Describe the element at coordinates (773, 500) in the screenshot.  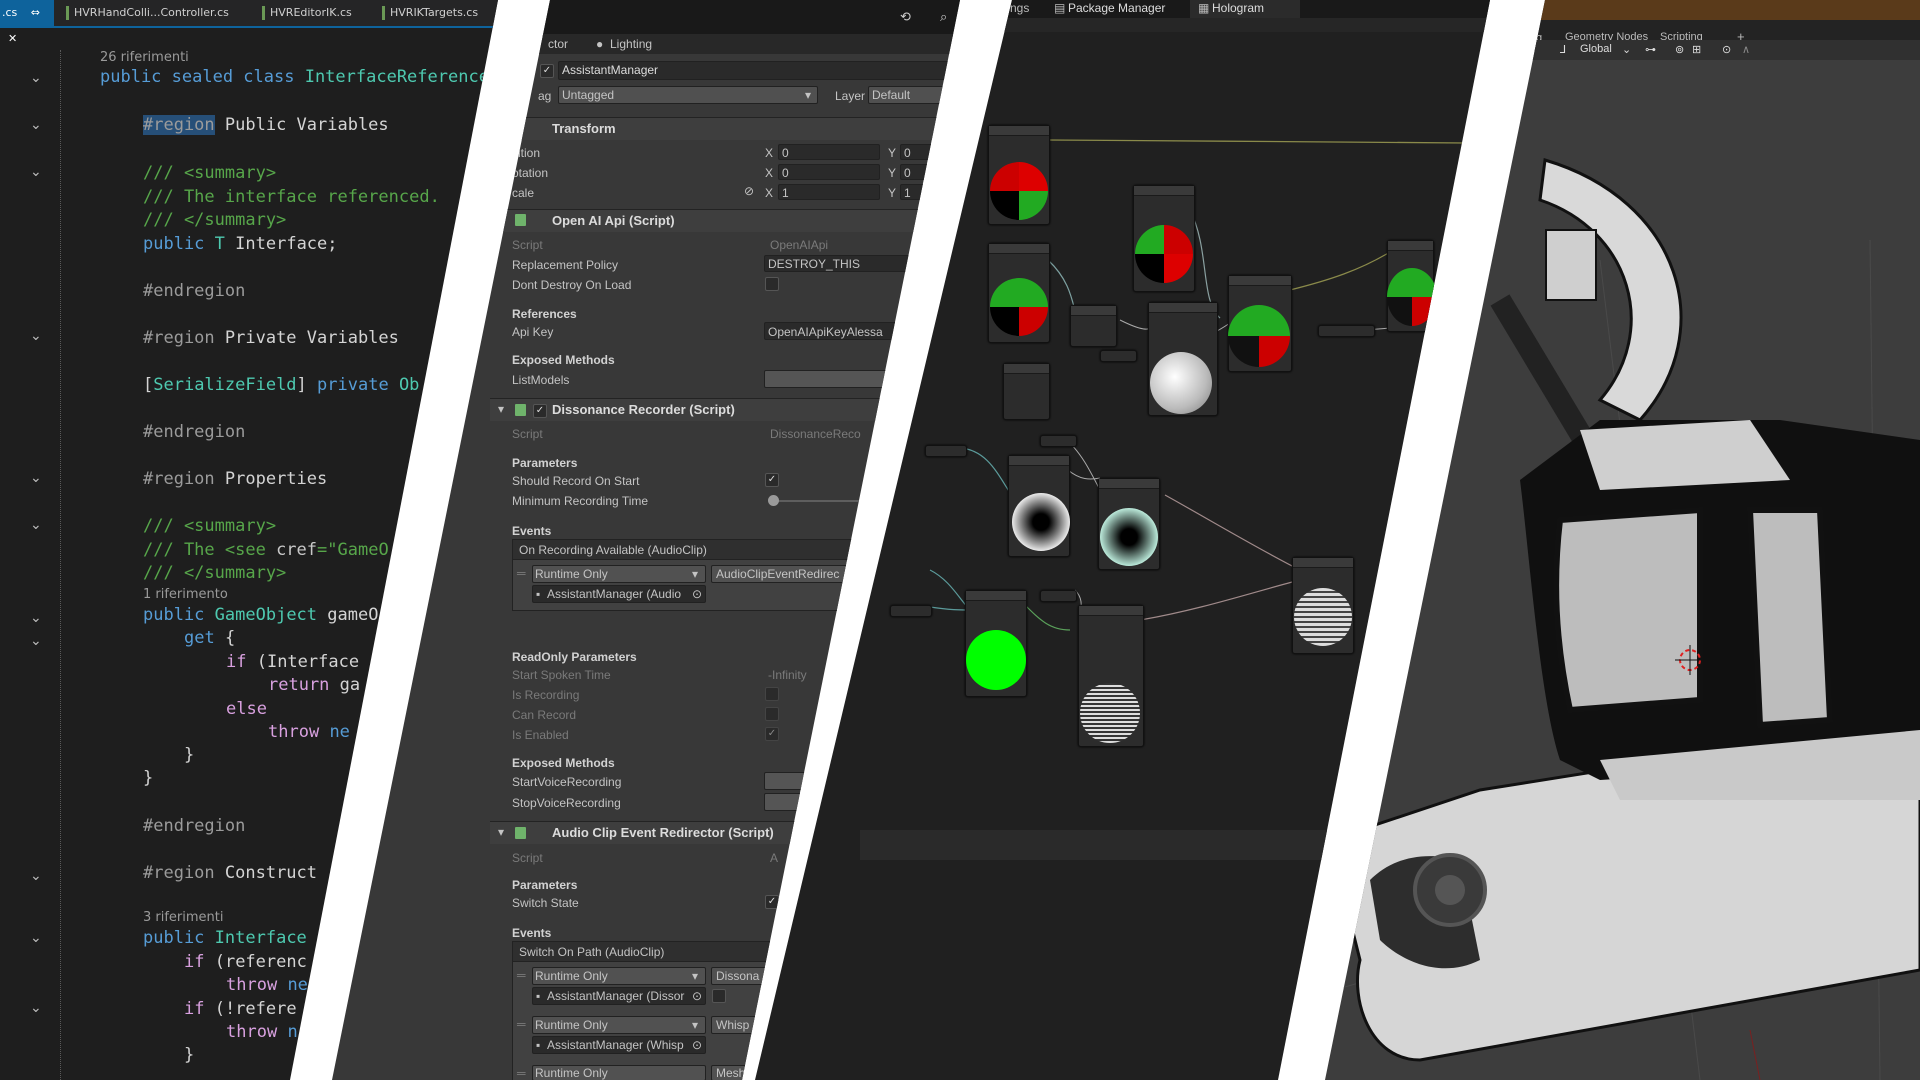
I see `slider-handle` at that location.